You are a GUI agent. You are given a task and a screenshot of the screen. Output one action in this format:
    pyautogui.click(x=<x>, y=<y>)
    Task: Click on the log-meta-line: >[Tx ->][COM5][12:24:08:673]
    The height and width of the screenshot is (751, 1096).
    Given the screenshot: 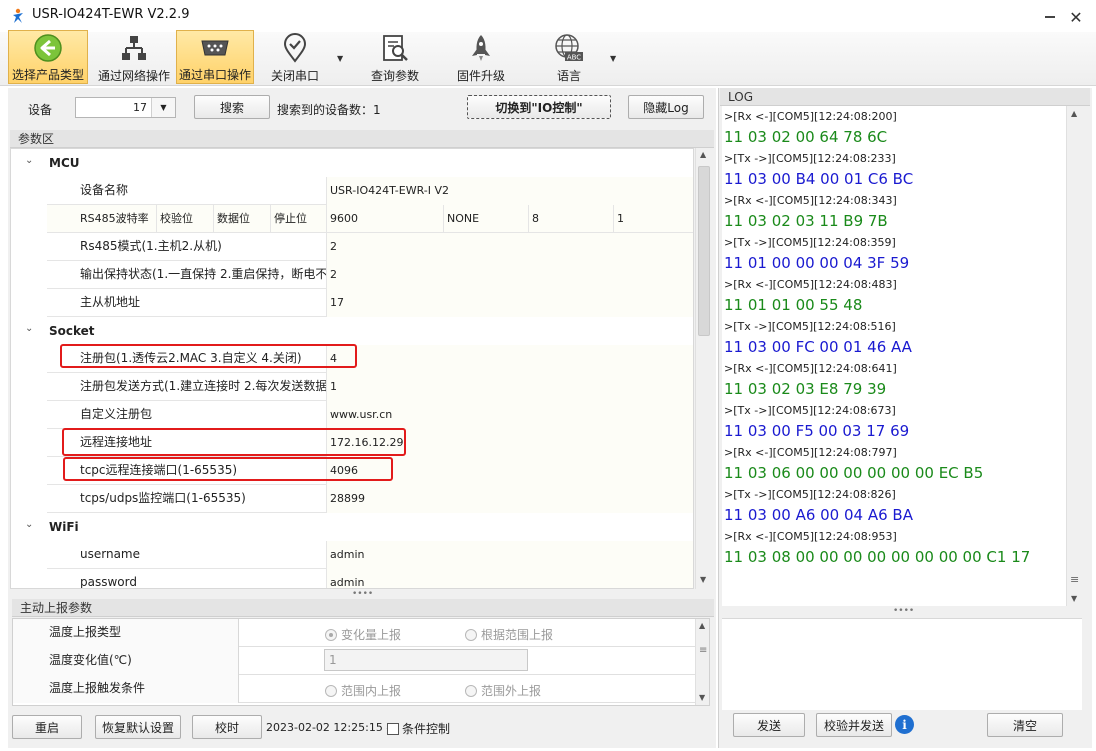 What is the action you would take?
    pyautogui.click(x=810, y=410)
    